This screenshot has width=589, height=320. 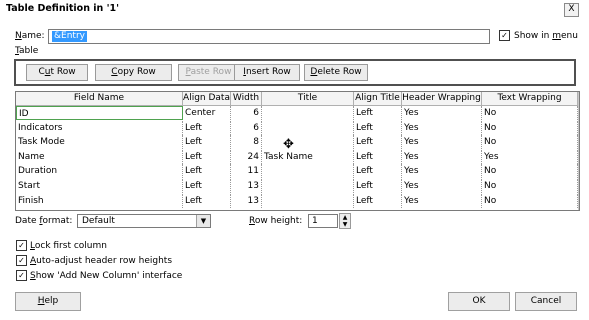 I want to click on show-in-menu-label: Show in menu, so click(x=546, y=36).